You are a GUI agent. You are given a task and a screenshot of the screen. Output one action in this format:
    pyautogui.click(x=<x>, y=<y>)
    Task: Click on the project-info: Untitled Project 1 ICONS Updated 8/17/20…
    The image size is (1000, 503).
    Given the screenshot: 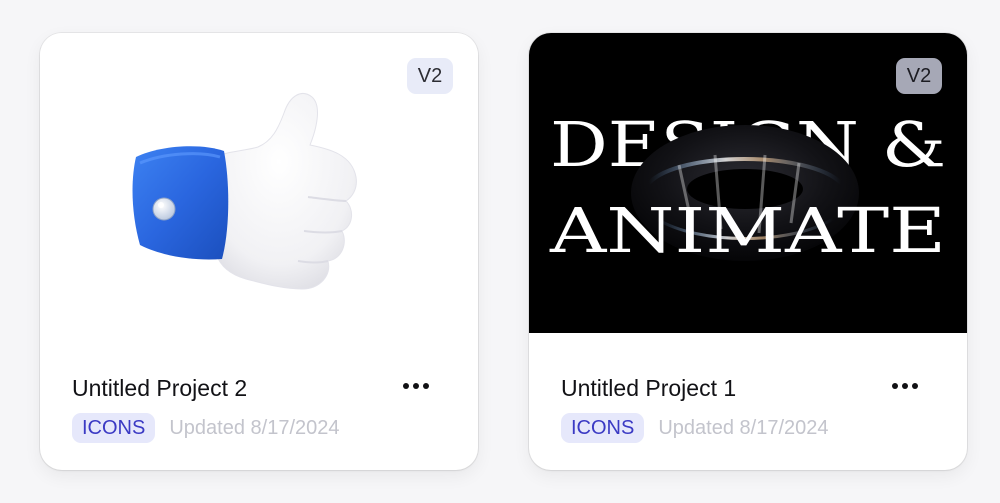 What is the action you would take?
    pyautogui.click(x=748, y=408)
    